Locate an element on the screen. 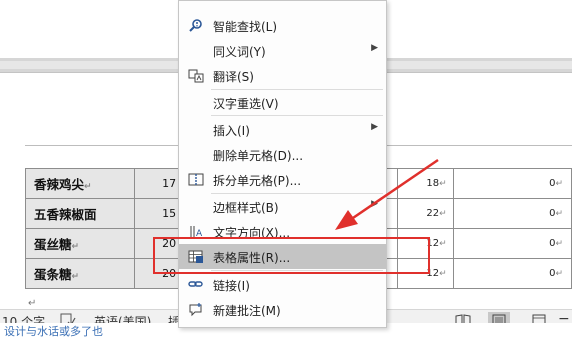  annotation-arrow-icon is located at coordinates (387, 194).